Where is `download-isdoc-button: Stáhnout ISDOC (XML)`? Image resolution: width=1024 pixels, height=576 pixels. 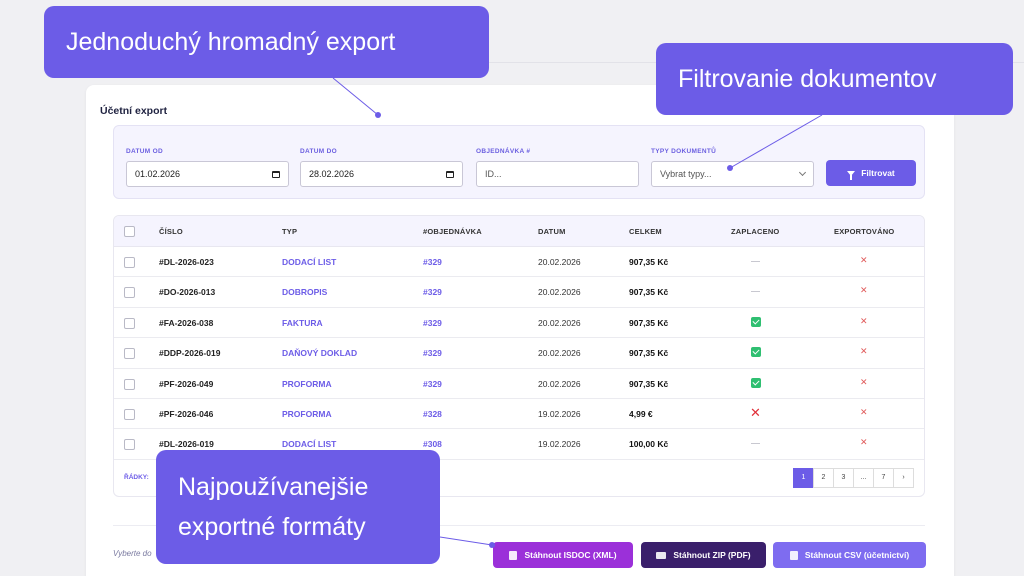 download-isdoc-button: Stáhnout ISDOC (XML) is located at coordinates (563, 555).